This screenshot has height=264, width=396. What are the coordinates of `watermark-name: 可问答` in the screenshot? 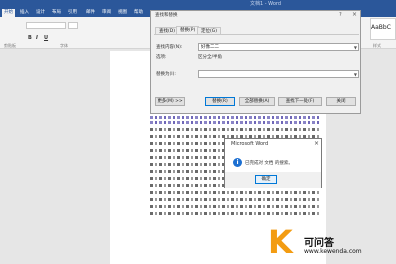 It's located at (319, 243).